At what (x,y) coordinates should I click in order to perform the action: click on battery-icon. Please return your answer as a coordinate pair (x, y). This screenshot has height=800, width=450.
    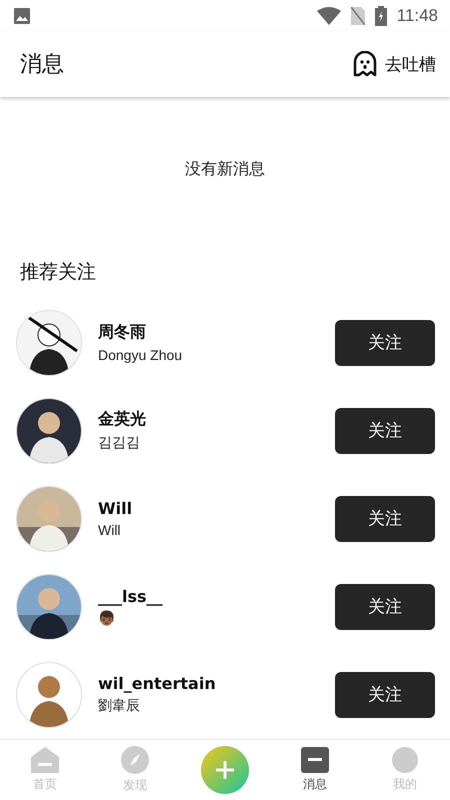
    Looking at the image, I should click on (380, 16).